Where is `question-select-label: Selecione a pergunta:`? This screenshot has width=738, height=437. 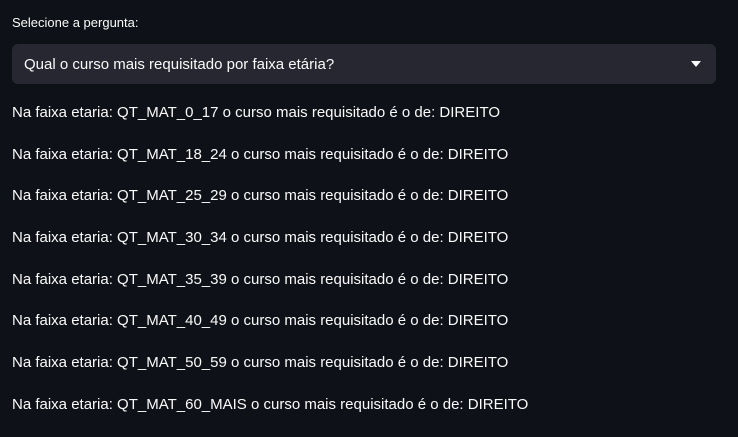 question-select-label: Selecione a pergunta: is located at coordinates (75, 22).